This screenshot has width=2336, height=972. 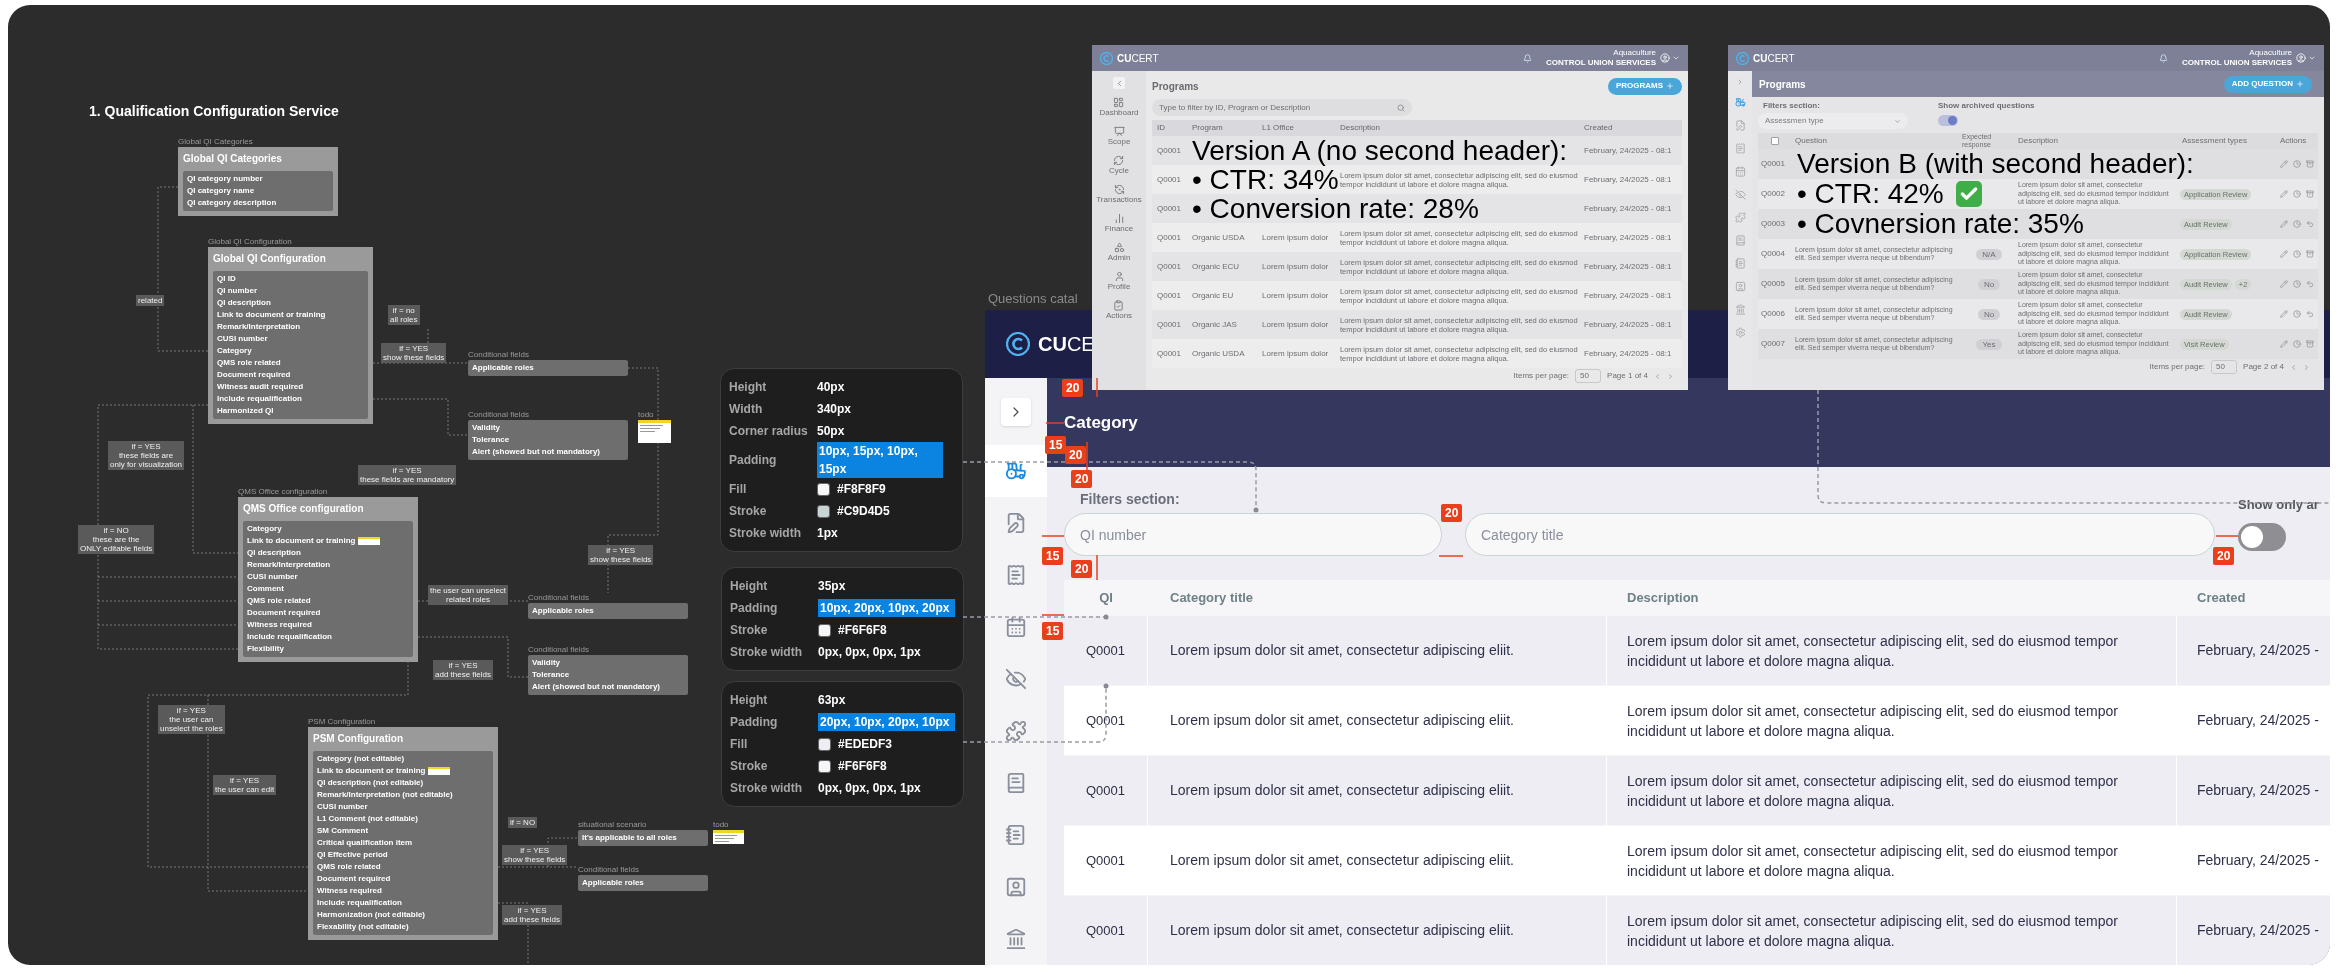 I want to click on nav-item: Actions, so click(x=1119, y=310).